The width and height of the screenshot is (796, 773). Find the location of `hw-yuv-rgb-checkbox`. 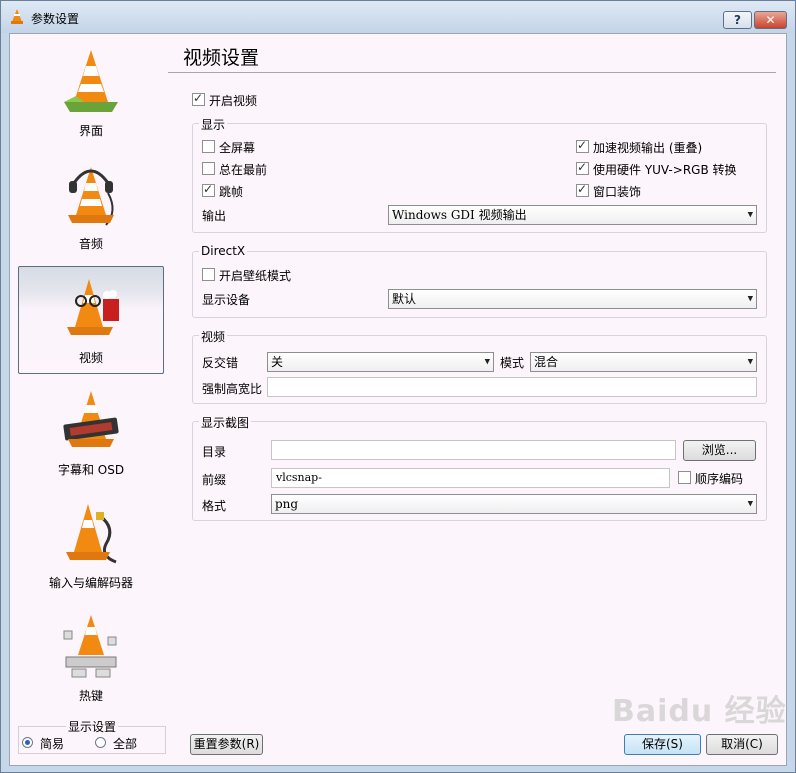

hw-yuv-rgb-checkbox is located at coordinates (582, 167).